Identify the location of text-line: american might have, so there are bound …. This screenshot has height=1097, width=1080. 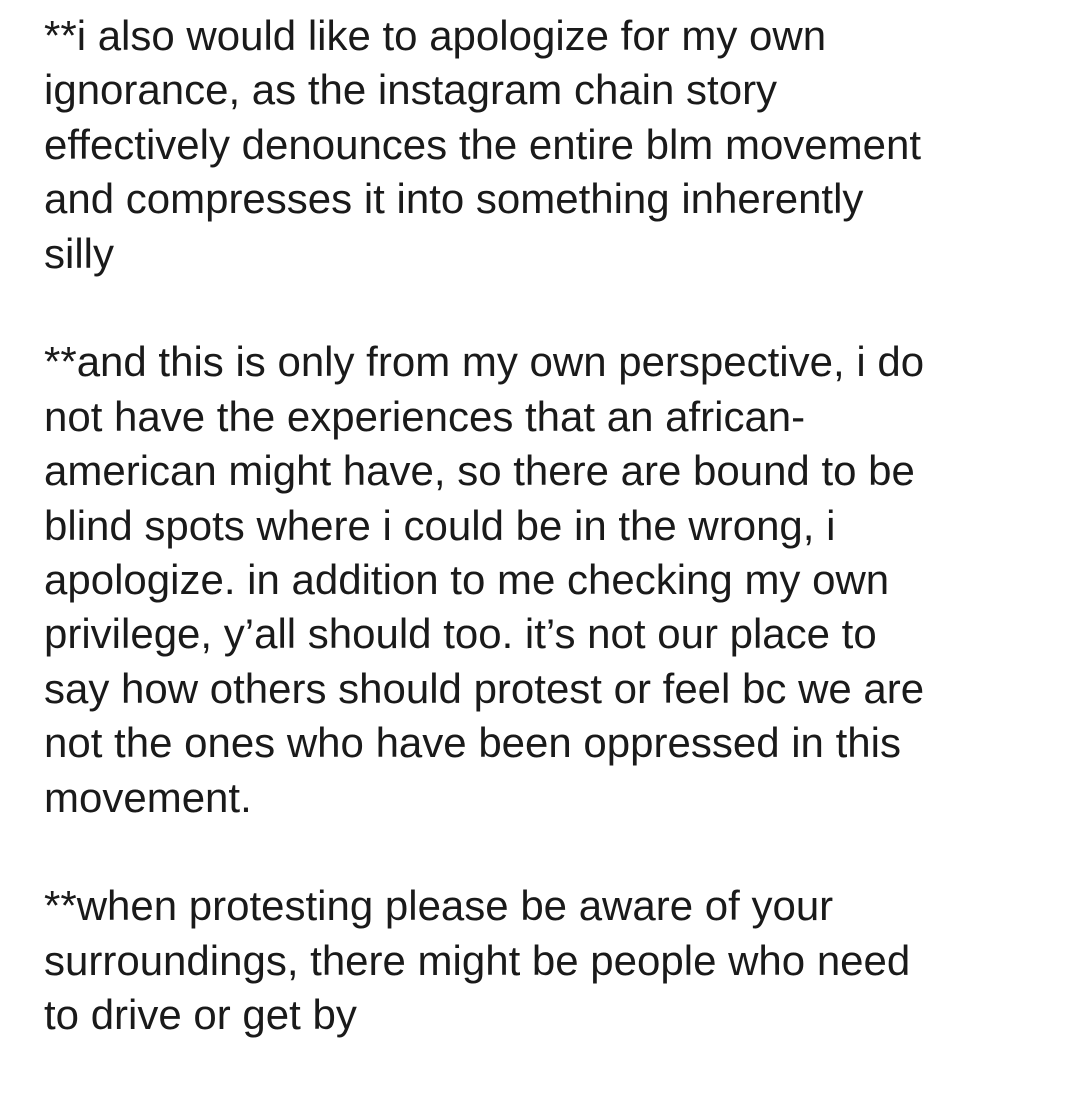
(479, 471).